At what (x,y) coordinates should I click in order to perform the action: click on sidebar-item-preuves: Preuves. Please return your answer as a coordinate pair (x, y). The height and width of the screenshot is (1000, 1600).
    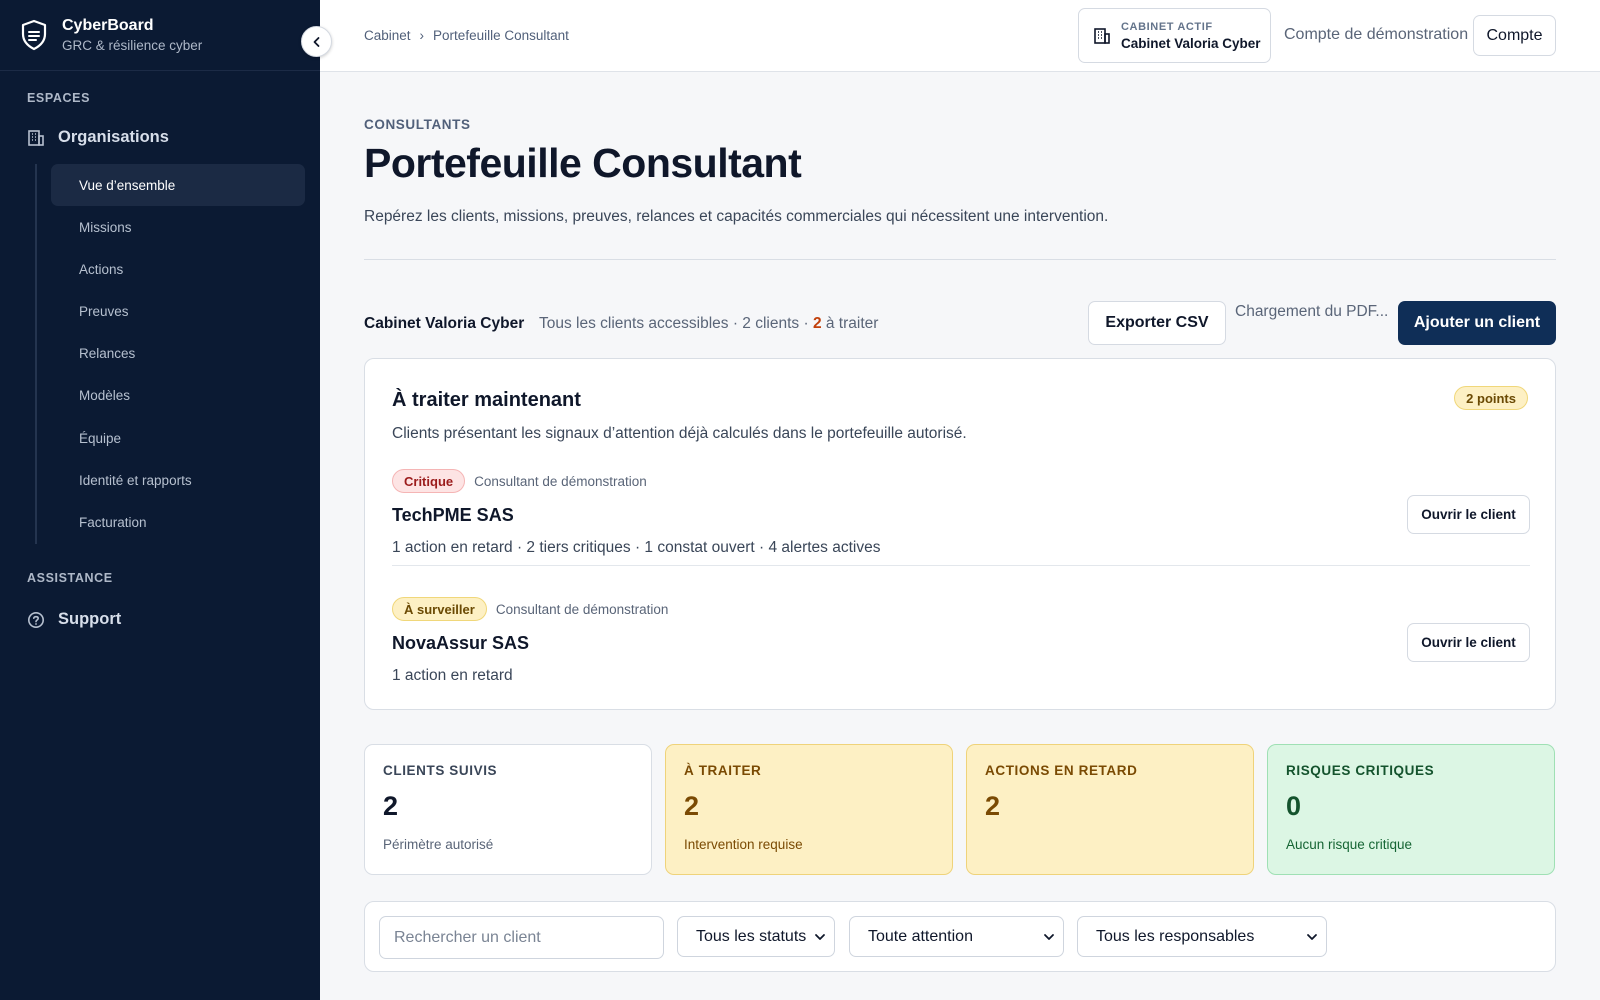
    Looking at the image, I should click on (178, 312).